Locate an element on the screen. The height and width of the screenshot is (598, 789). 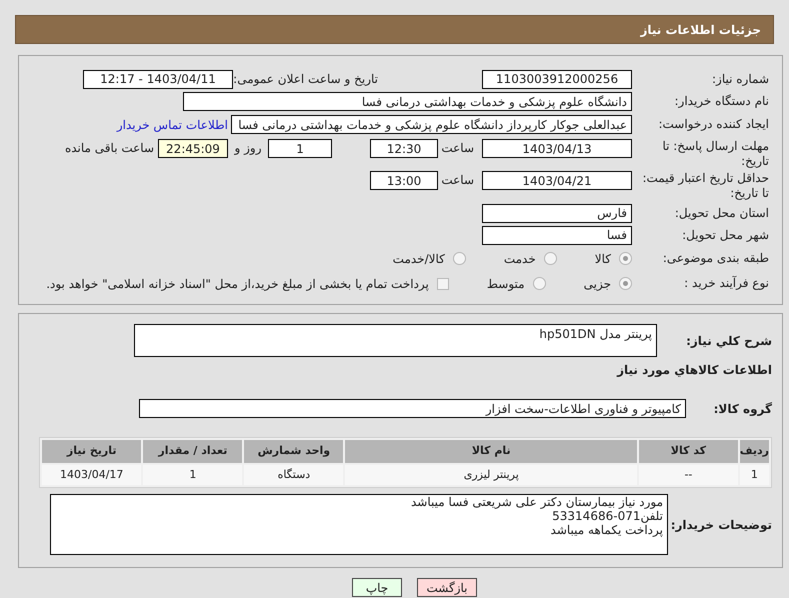
input-field: عبدالعلی جوکار کارپرداز دانشگاه علوم پزشکی و خدمات بهداشتی درمانی فسا is located at coordinates (431, 124).